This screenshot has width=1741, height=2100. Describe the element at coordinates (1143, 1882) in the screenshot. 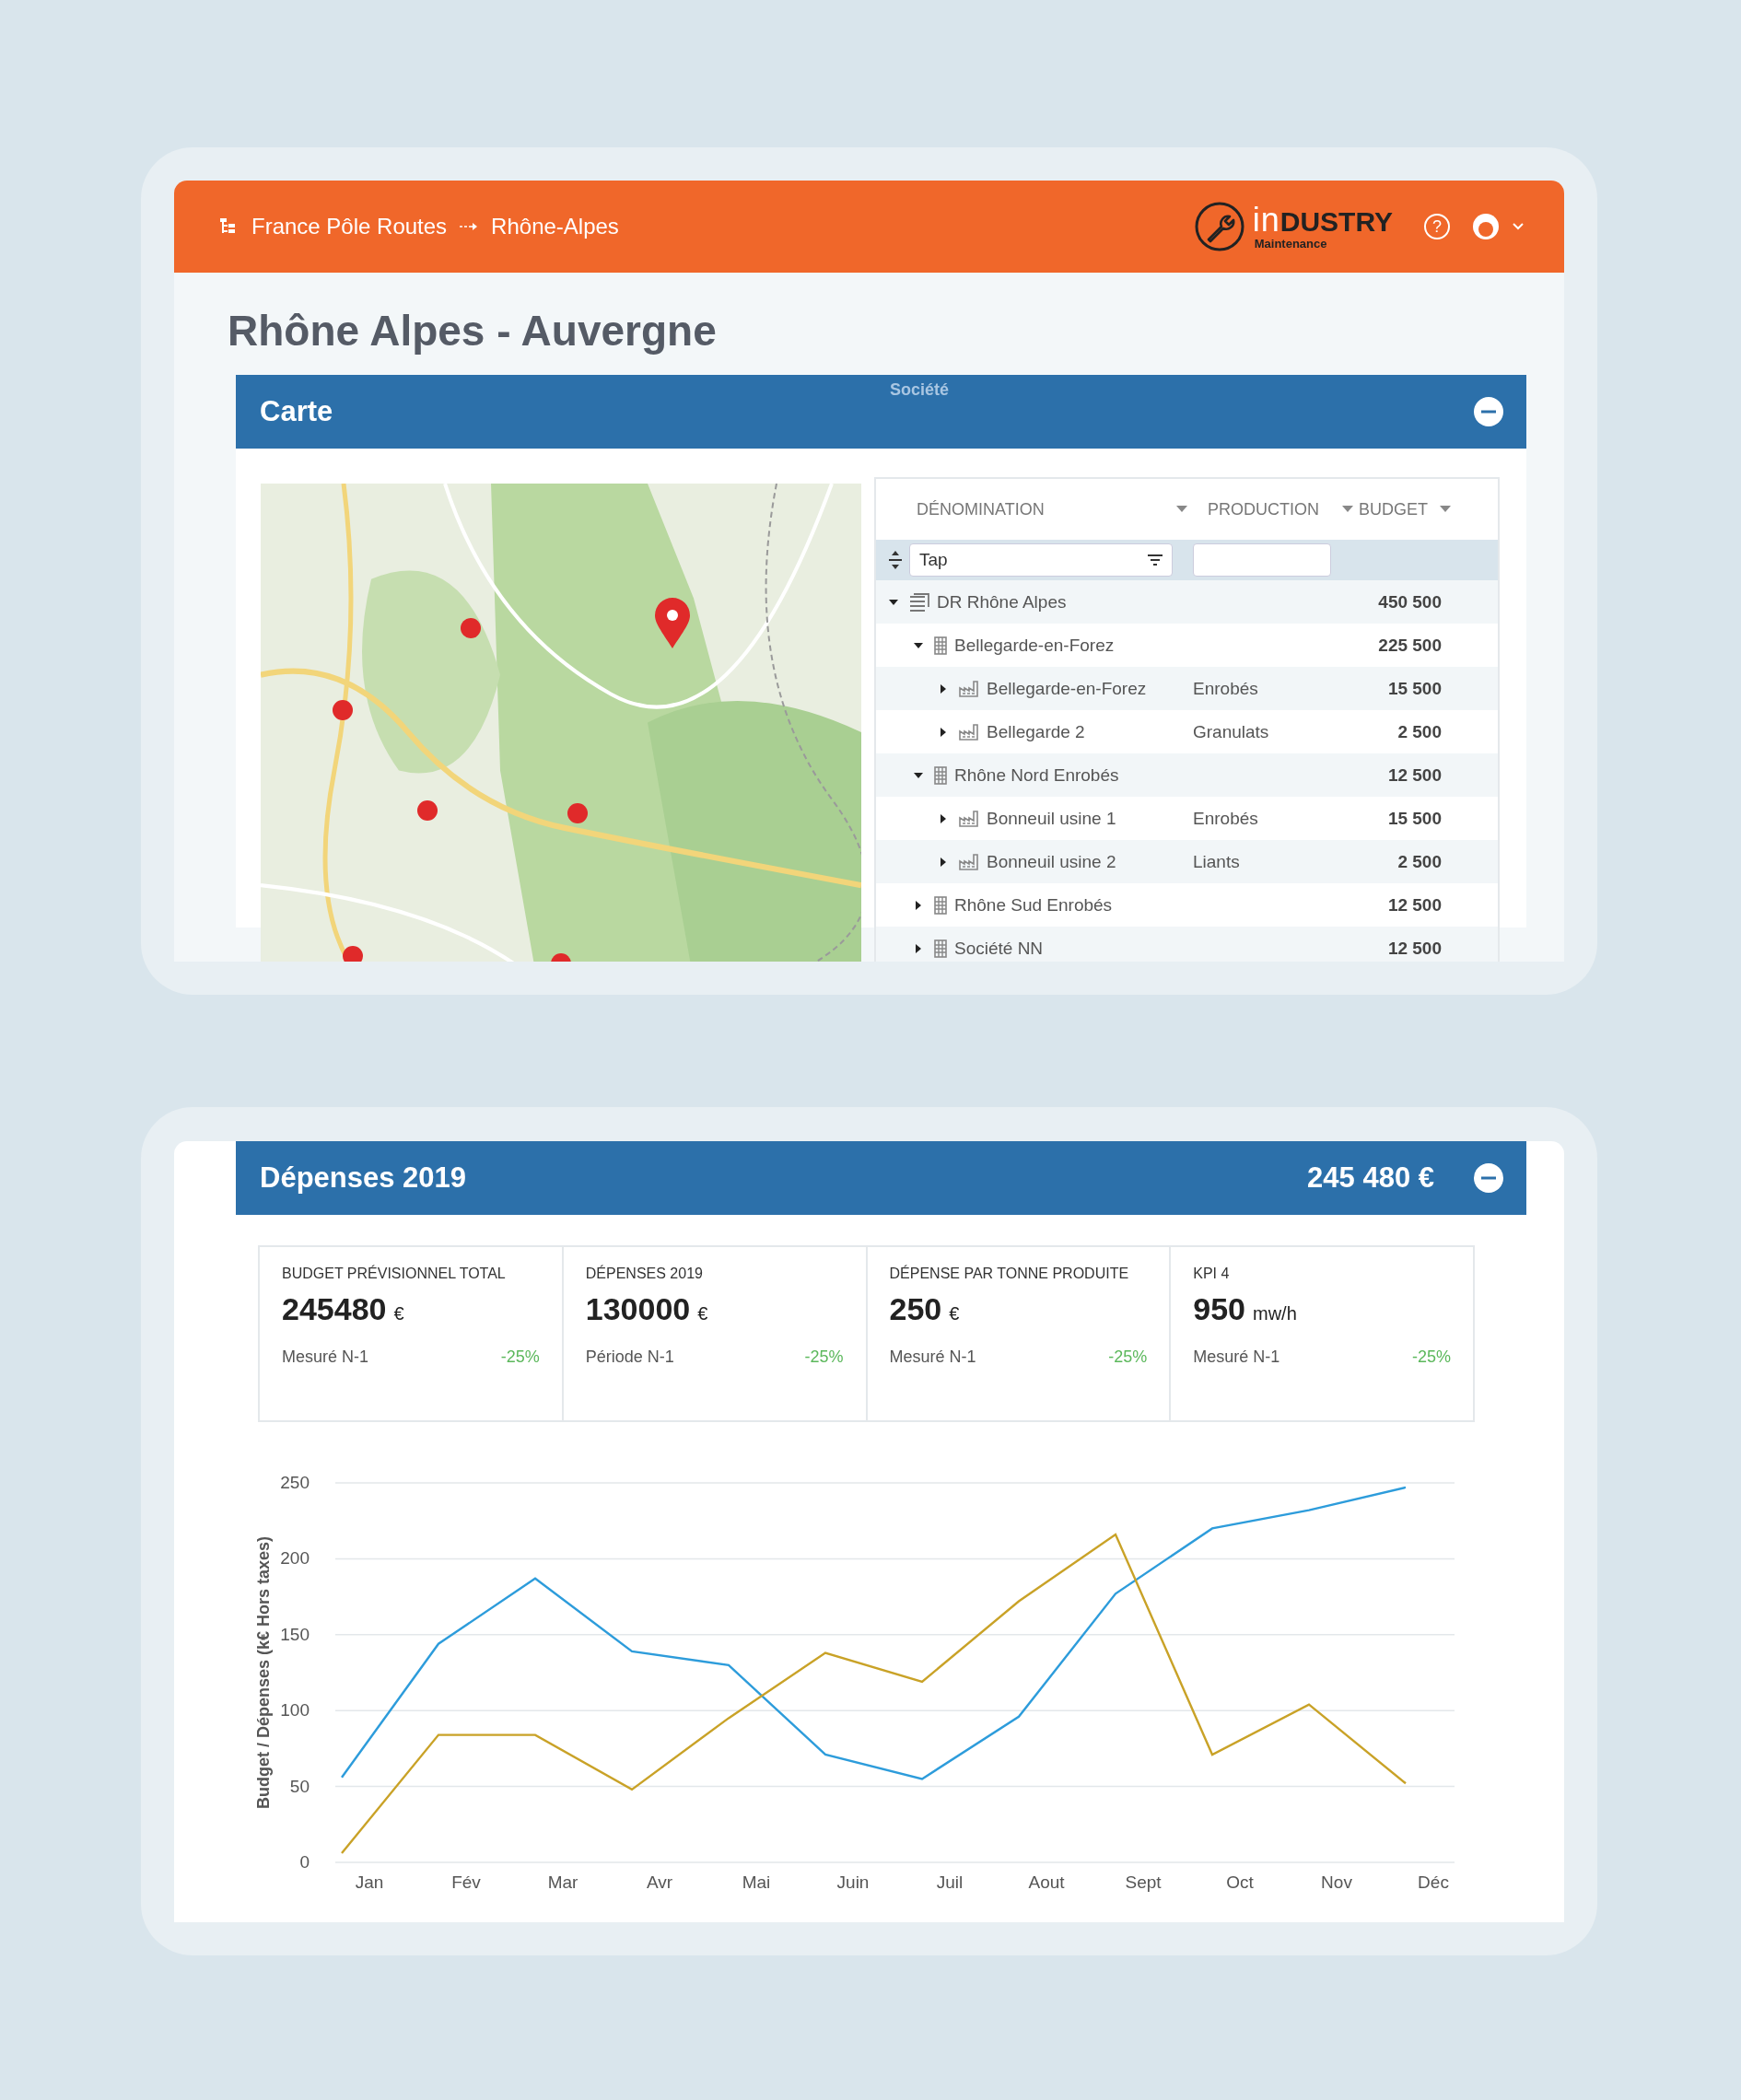

I see `x-tick-label: Sept` at that location.